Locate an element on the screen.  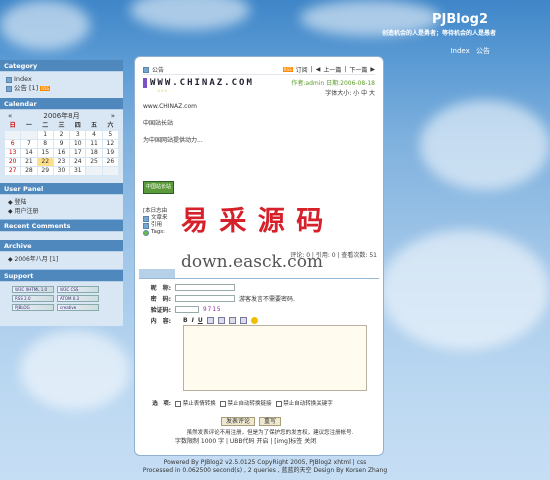
category-item-notice: 公告 [1] RSS is located at coordinates (61, 88).